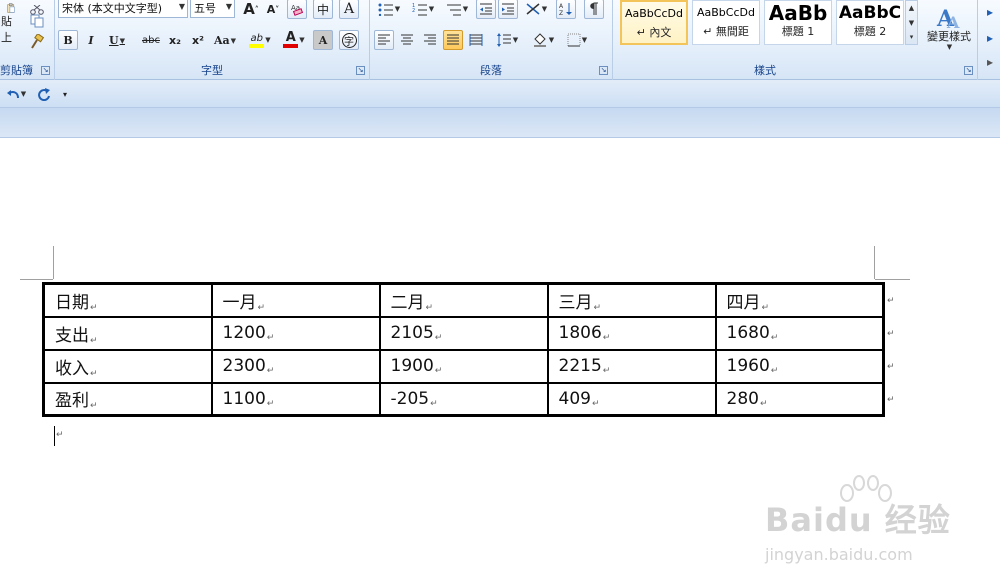  Describe the element at coordinates (295, 366) in the screenshot. I see `table-cell: 2300↵` at that location.